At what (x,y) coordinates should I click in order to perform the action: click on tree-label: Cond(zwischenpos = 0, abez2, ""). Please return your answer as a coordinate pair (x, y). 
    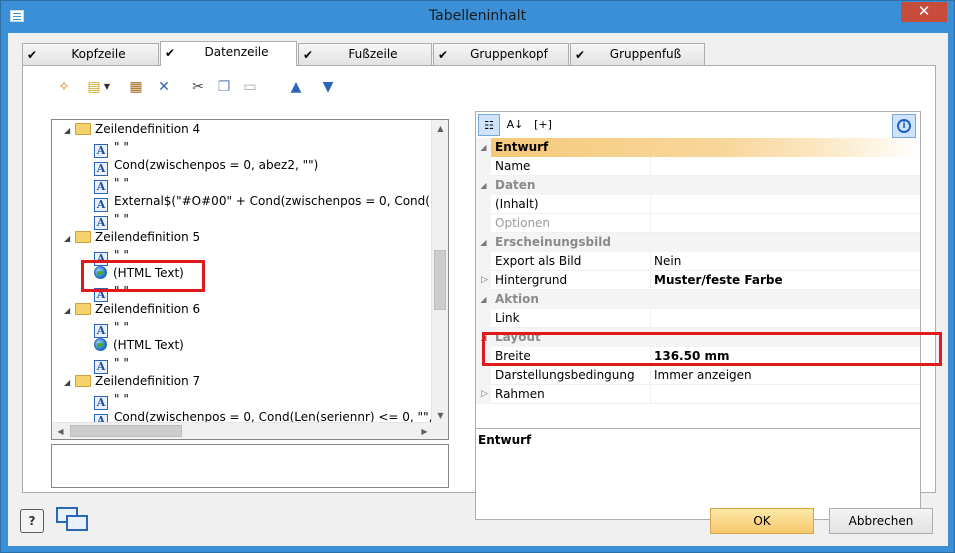
    Looking at the image, I should click on (216, 165).